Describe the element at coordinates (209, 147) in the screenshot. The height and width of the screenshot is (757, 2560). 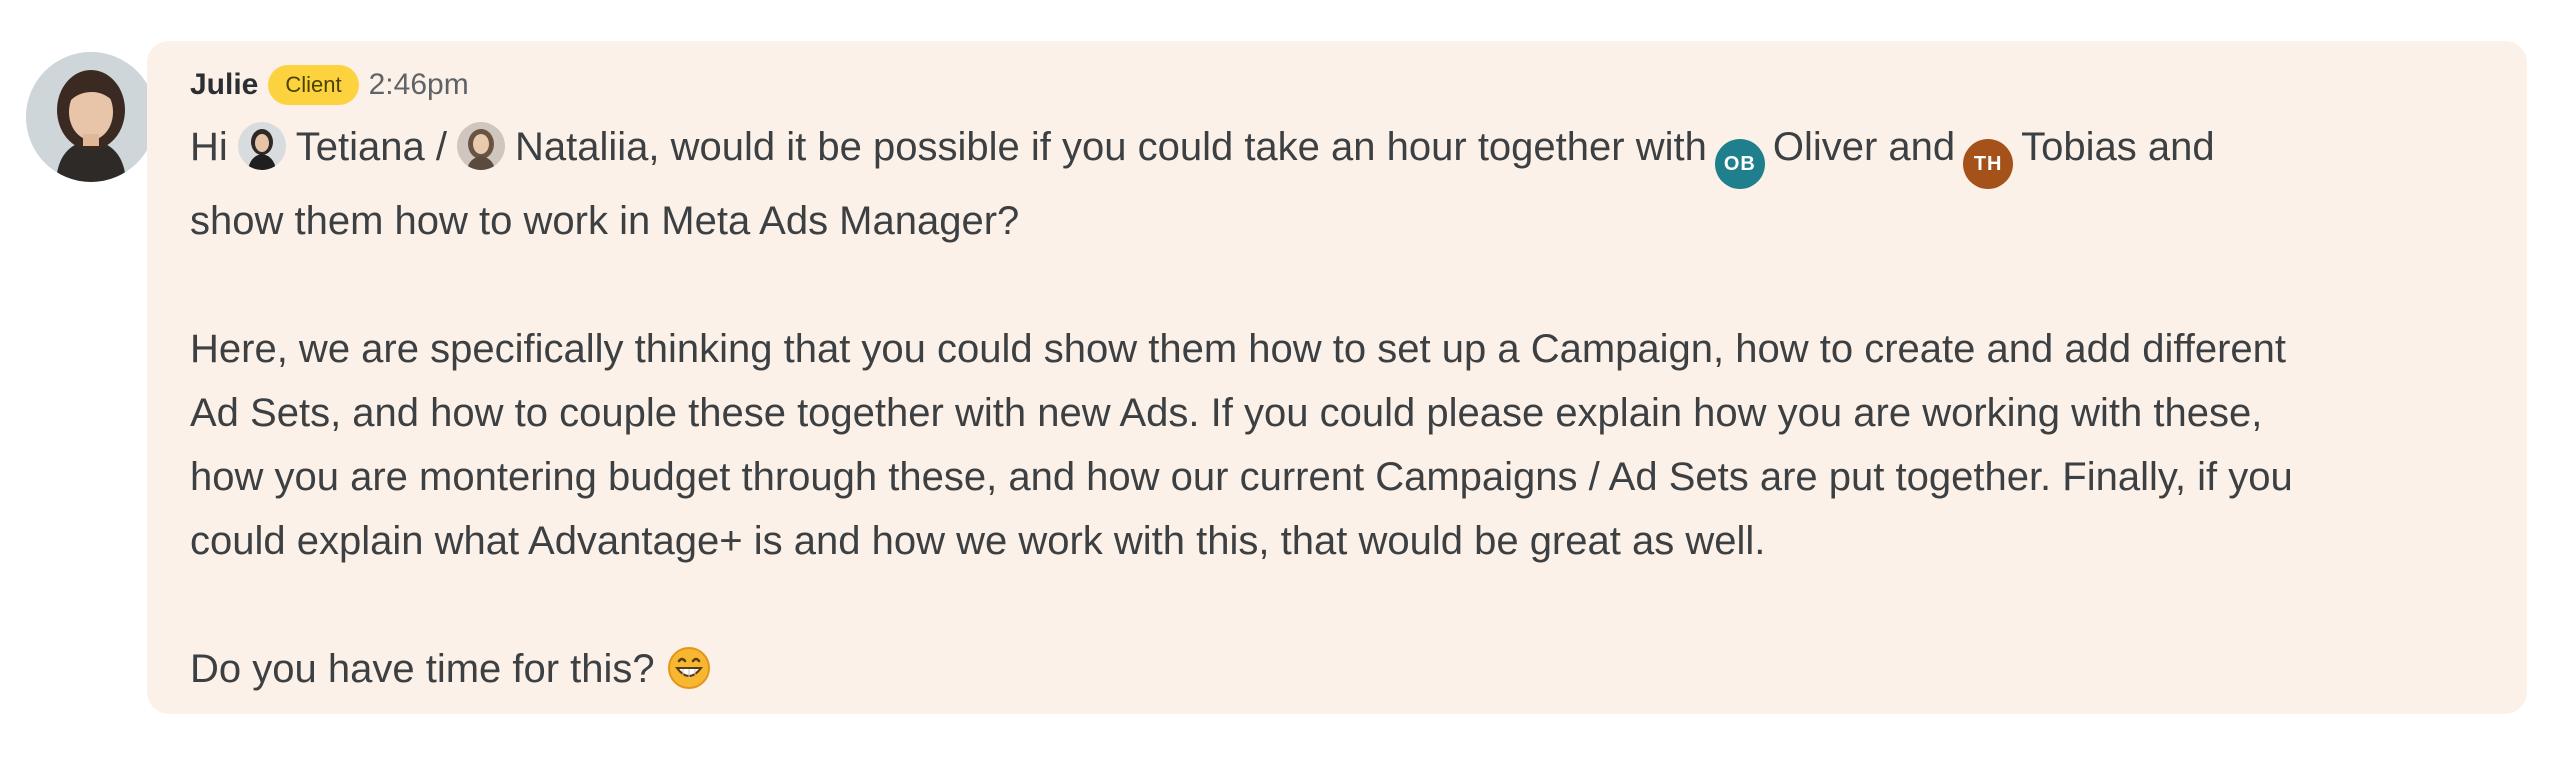
I see `greeting-text: Hi` at that location.